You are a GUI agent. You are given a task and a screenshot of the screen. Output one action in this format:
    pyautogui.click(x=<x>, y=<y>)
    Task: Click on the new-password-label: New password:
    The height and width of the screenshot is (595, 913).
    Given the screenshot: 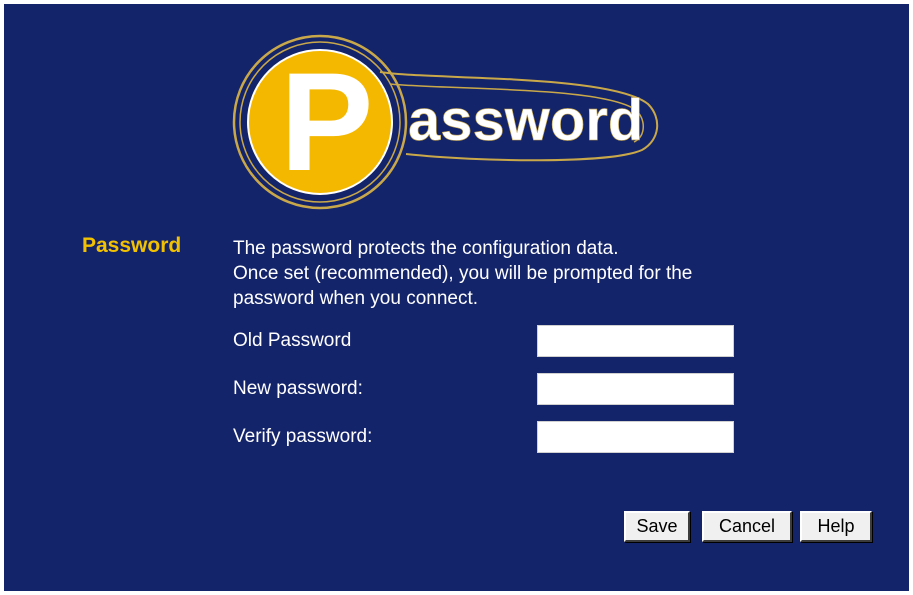 What is the action you would take?
    pyautogui.click(x=298, y=388)
    